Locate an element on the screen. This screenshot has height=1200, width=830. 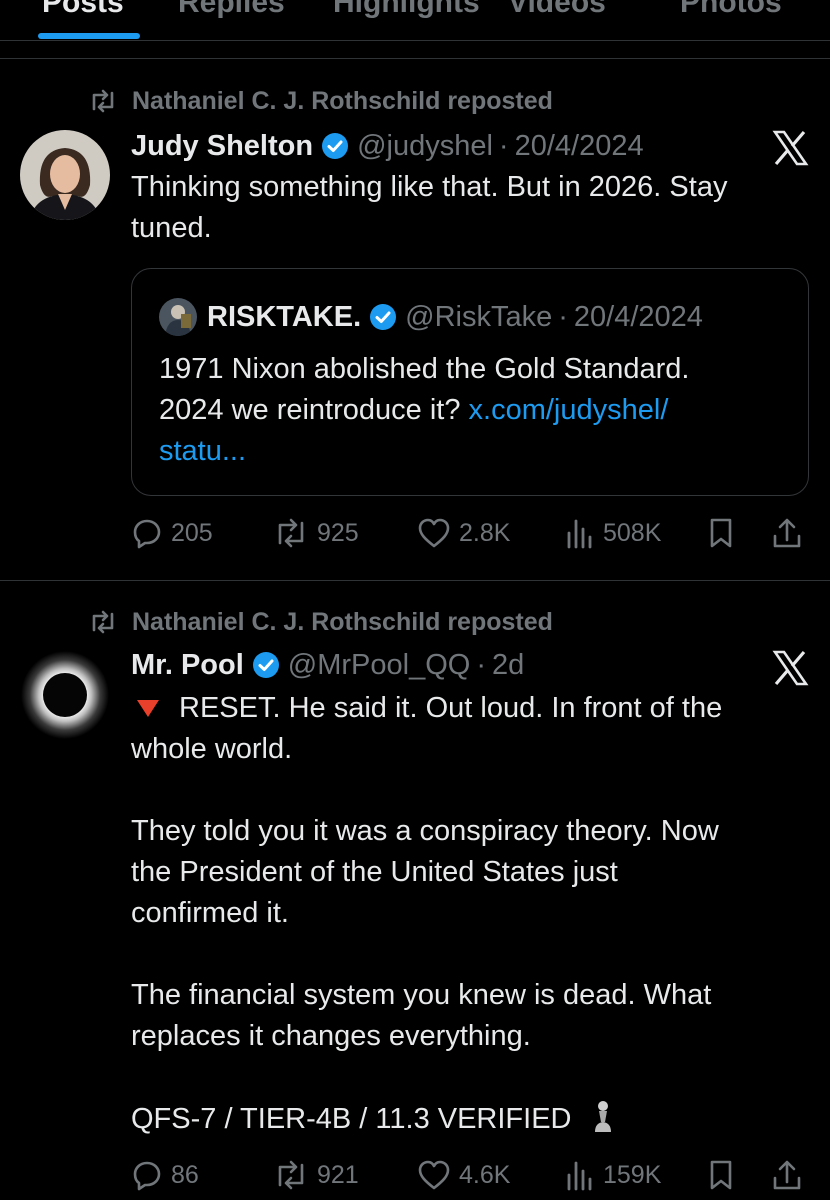
reply-button: 205 is located at coordinates (172, 533).